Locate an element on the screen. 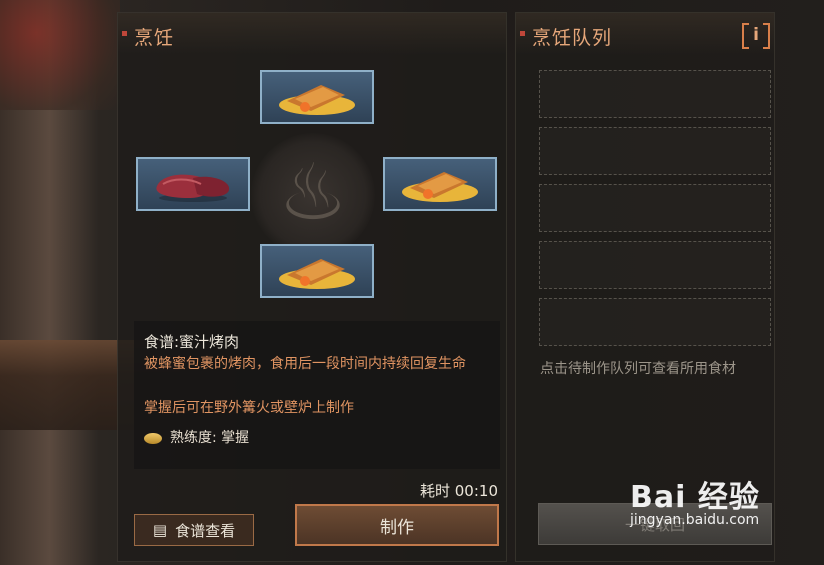 The image size is (824, 565). make-button: 制作 is located at coordinates (397, 525).